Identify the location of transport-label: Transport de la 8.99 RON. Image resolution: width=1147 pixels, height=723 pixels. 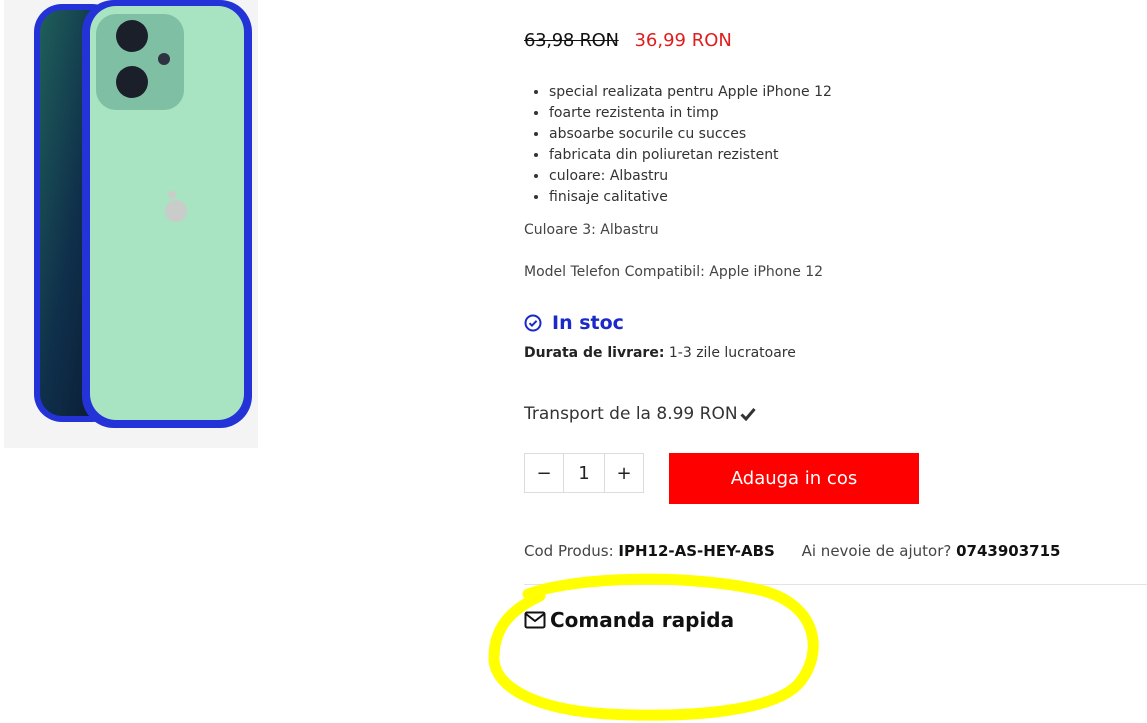
(631, 414).